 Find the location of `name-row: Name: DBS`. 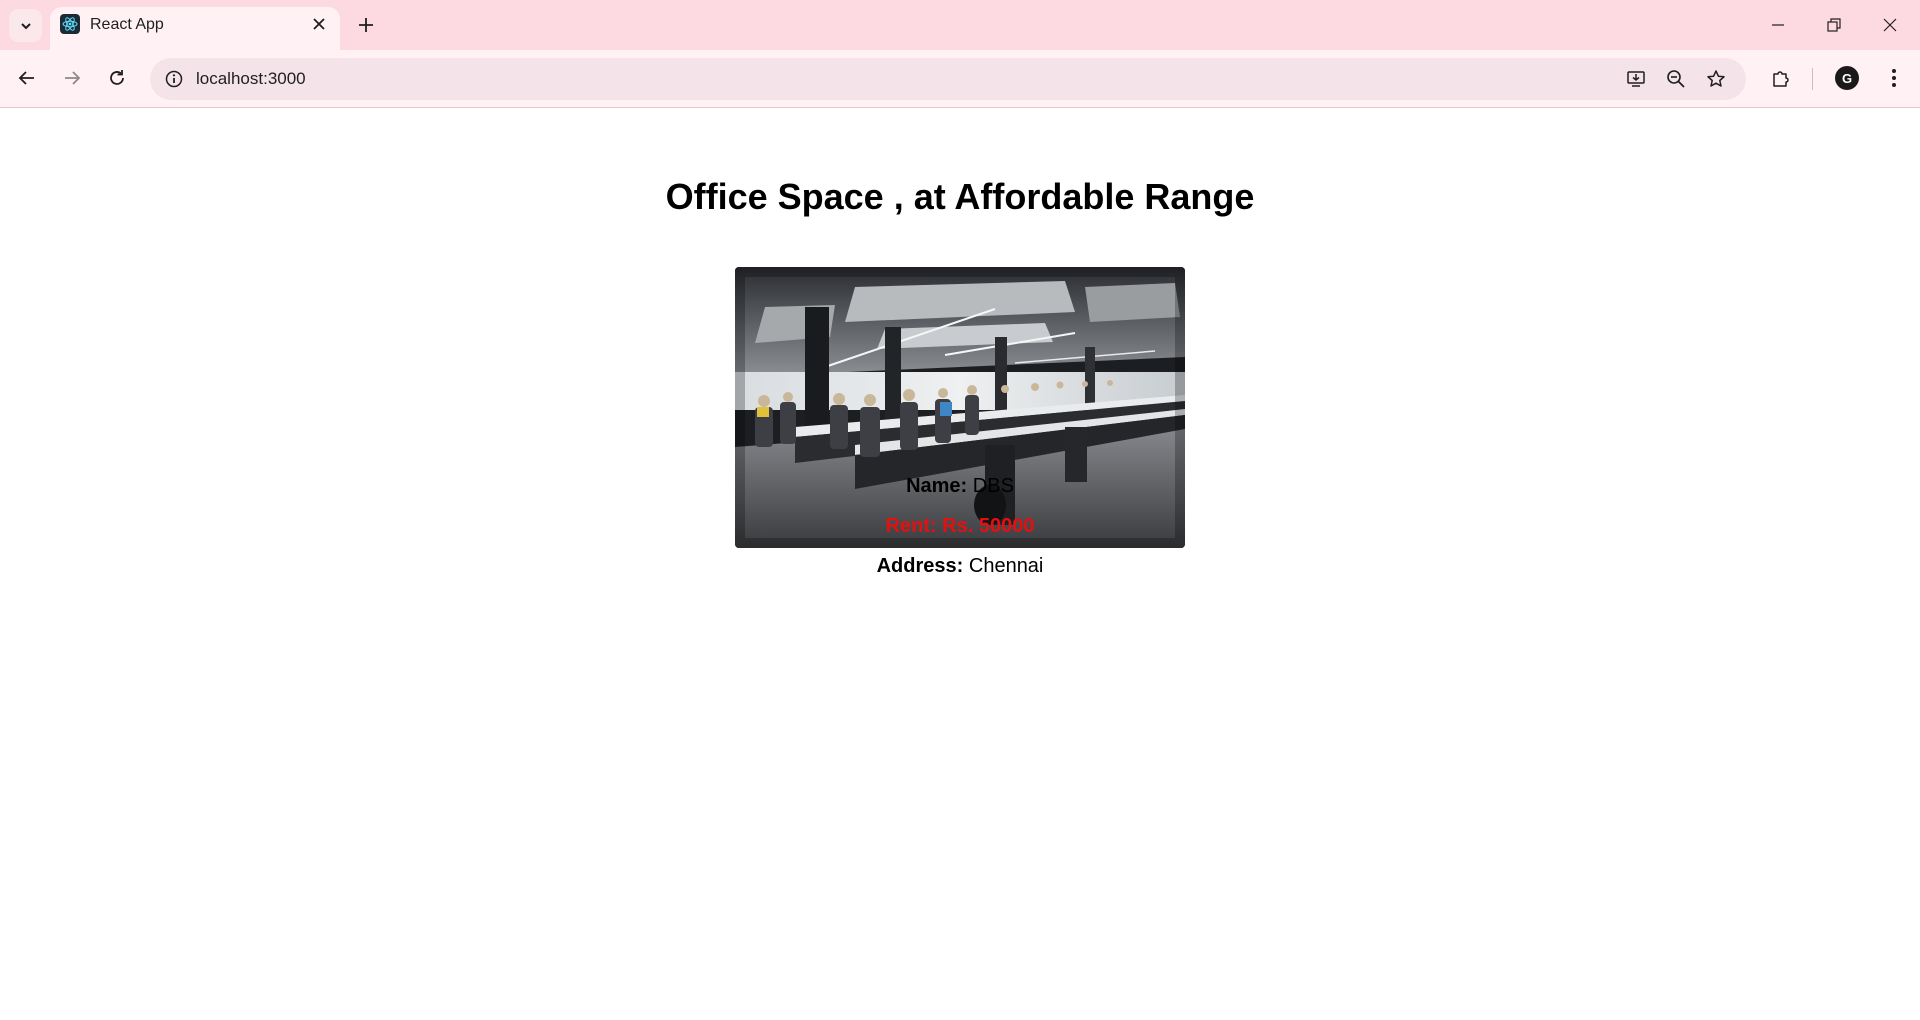

name-row: Name: DBS is located at coordinates (960, 486).